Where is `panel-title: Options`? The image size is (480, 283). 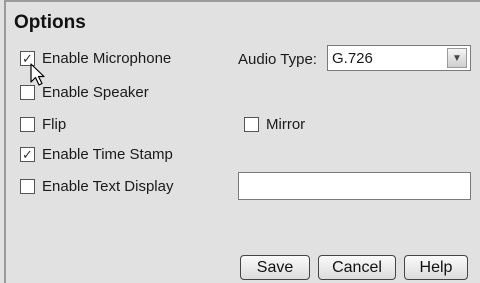
panel-title: Options is located at coordinates (50, 22).